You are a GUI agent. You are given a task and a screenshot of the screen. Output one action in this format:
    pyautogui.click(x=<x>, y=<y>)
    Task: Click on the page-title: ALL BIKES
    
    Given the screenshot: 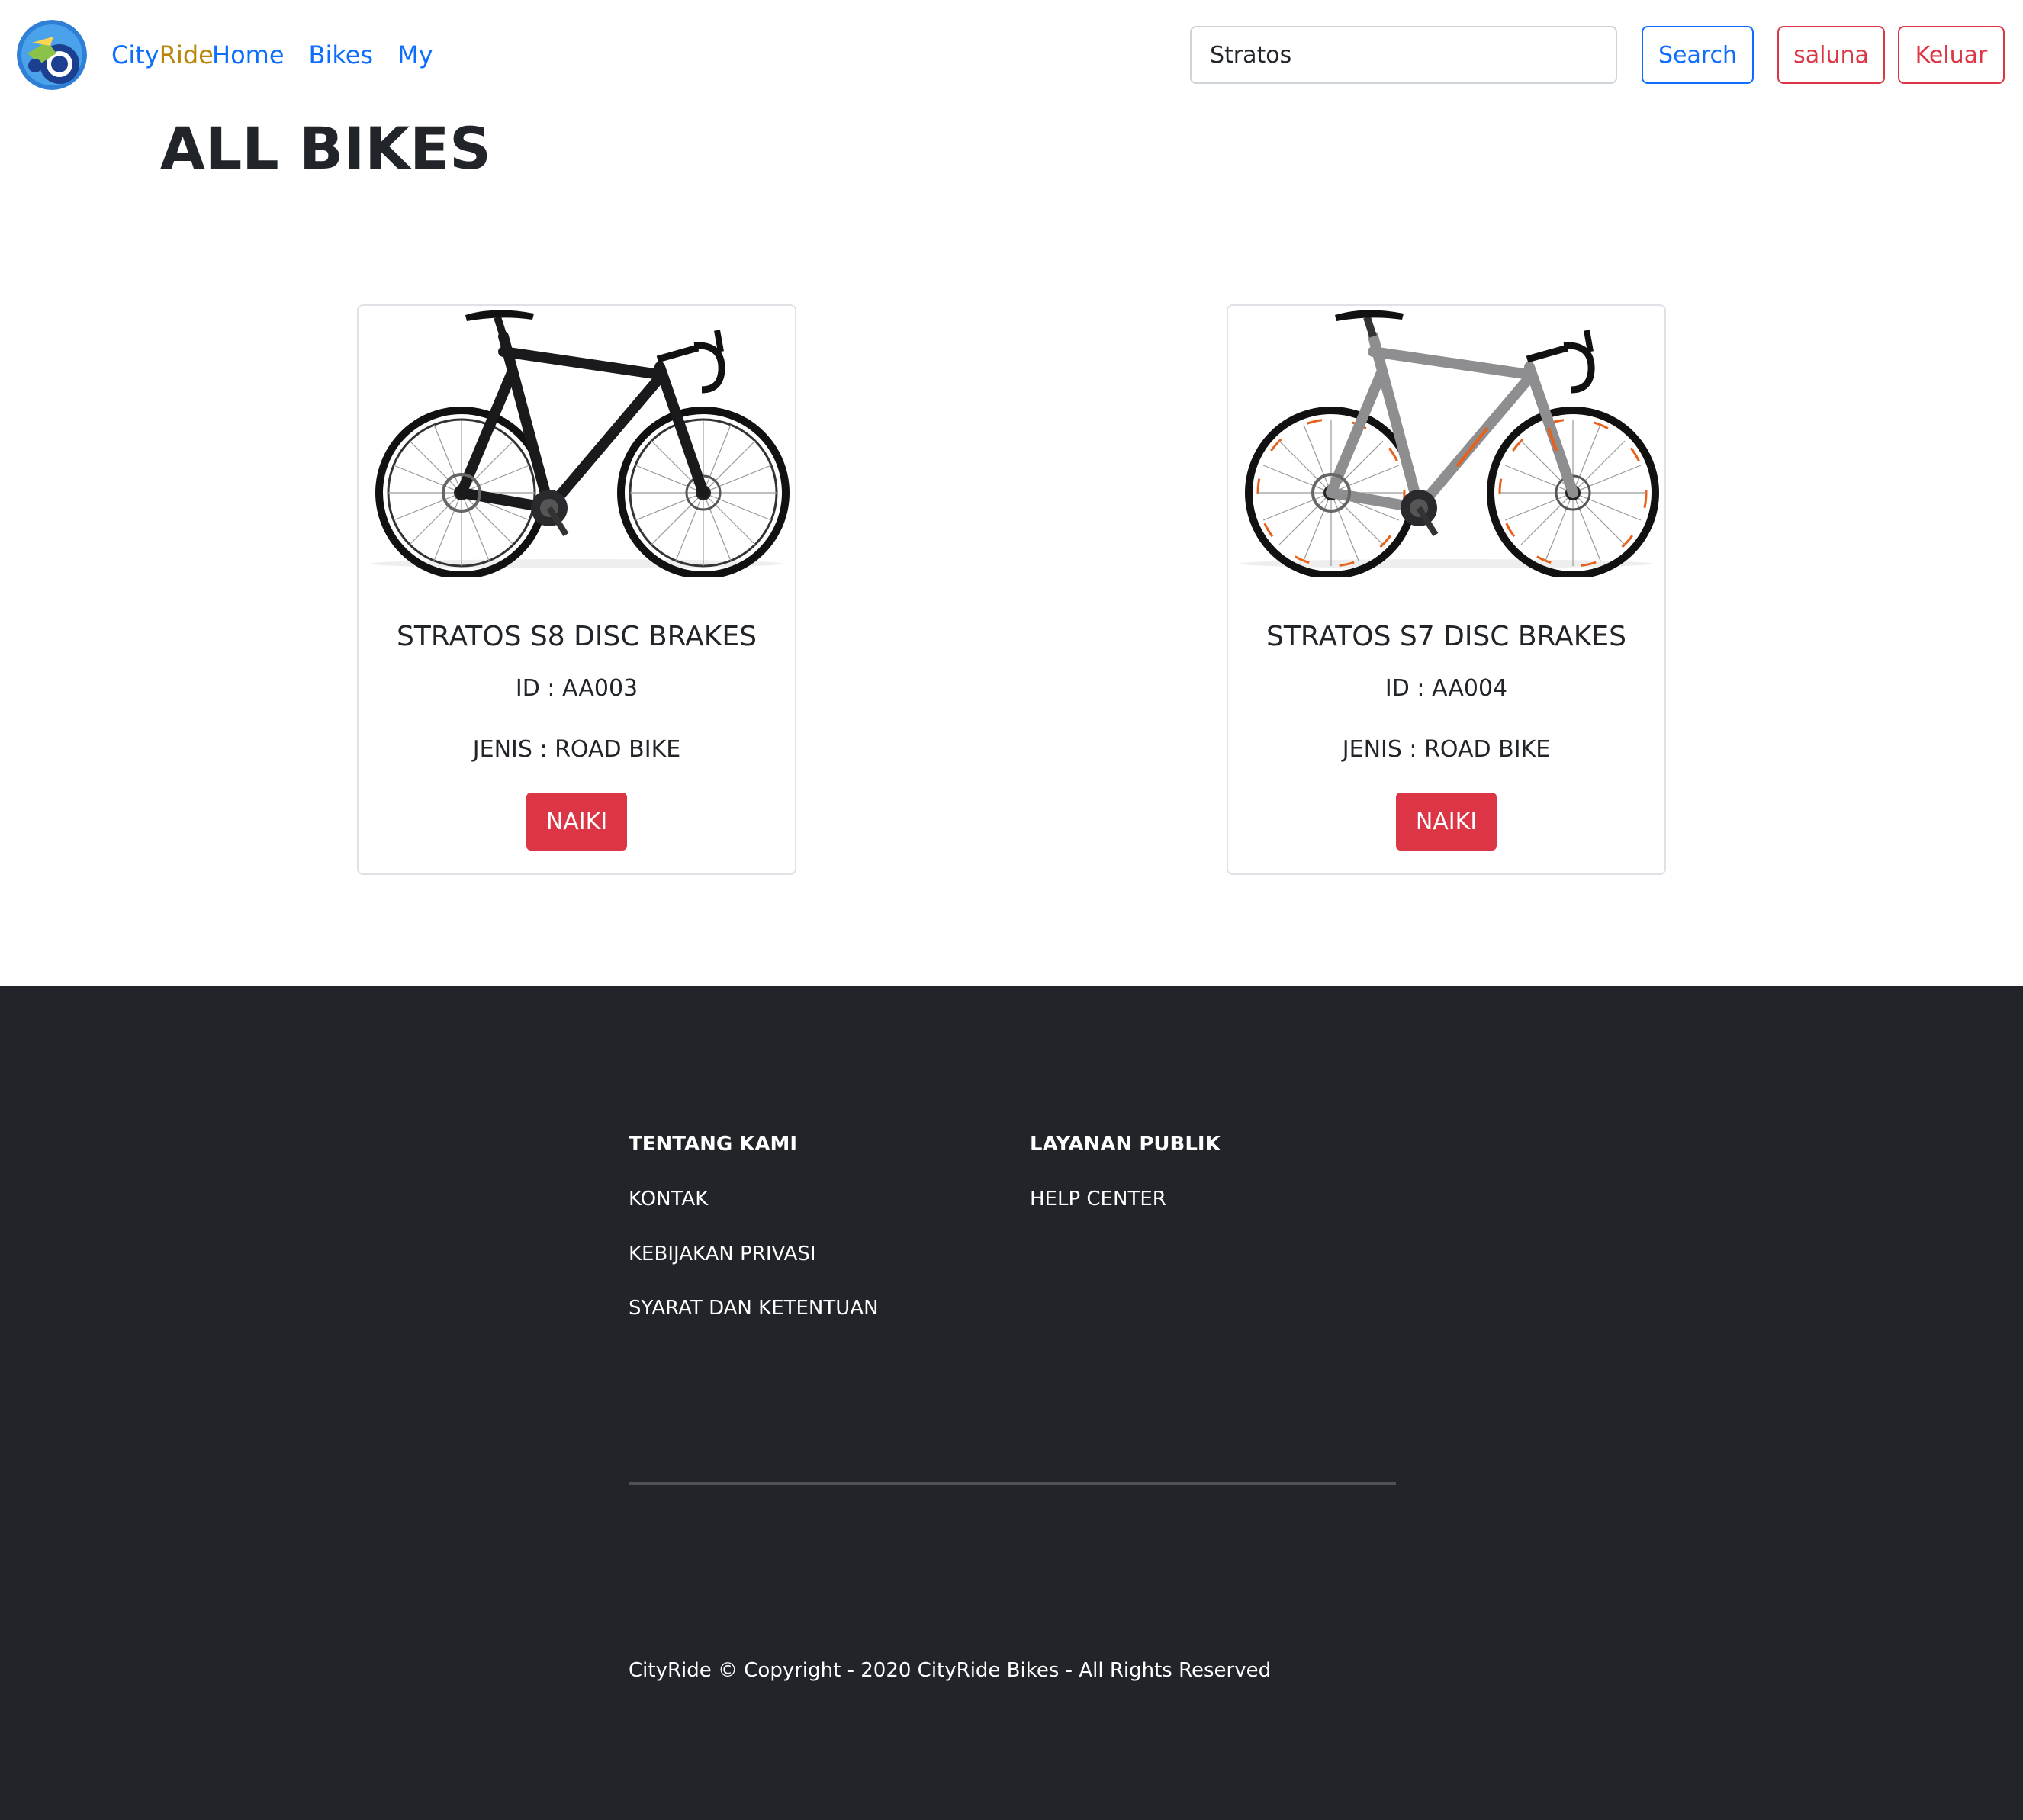 What is the action you would take?
    pyautogui.click(x=325, y=148)
    